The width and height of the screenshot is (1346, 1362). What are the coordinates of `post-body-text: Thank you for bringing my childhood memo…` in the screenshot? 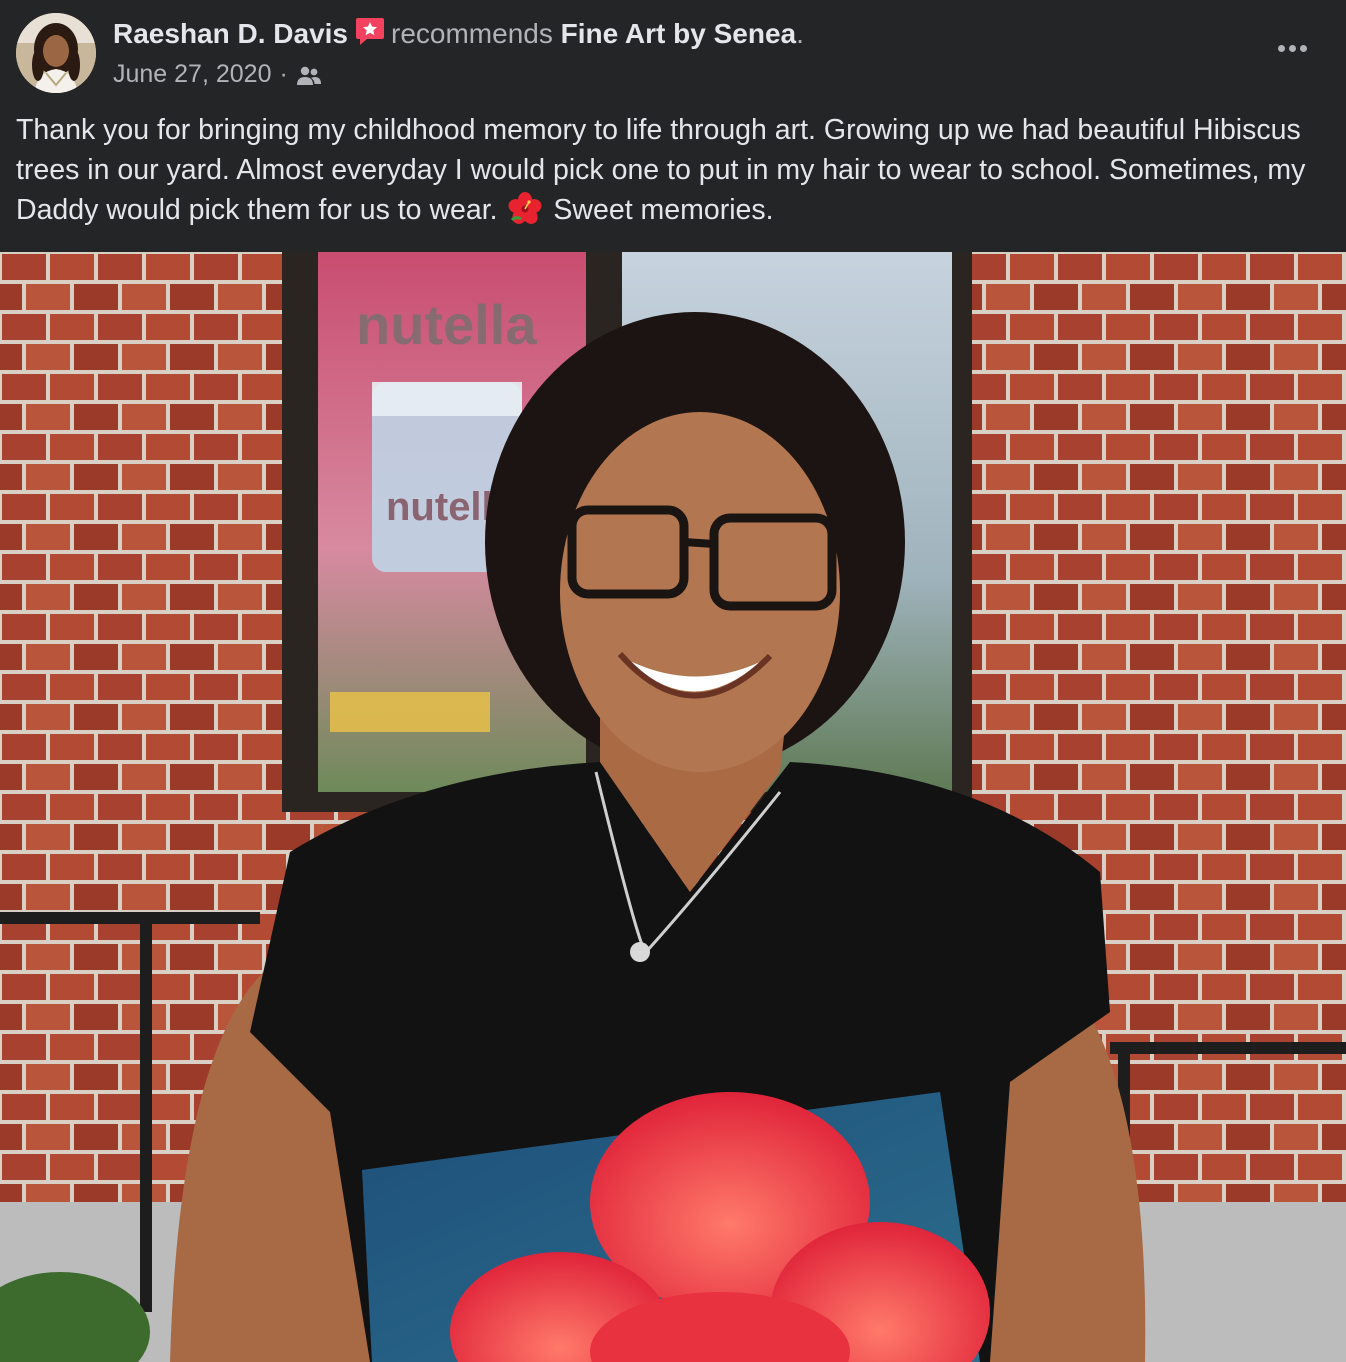 It's located at (675, 170).